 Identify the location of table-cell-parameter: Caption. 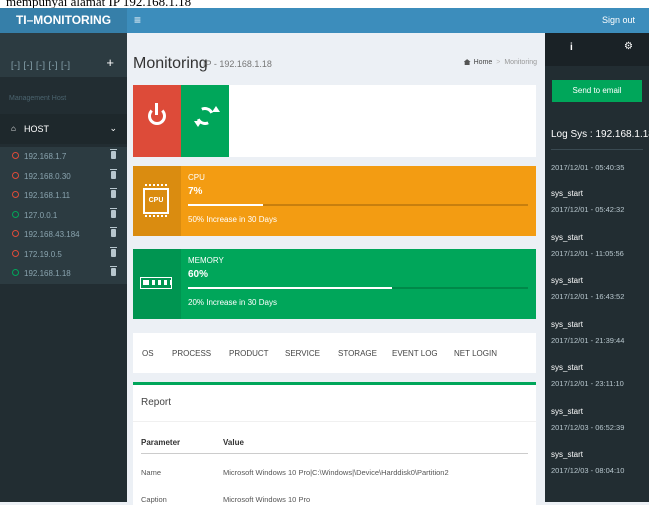
(154, 499).